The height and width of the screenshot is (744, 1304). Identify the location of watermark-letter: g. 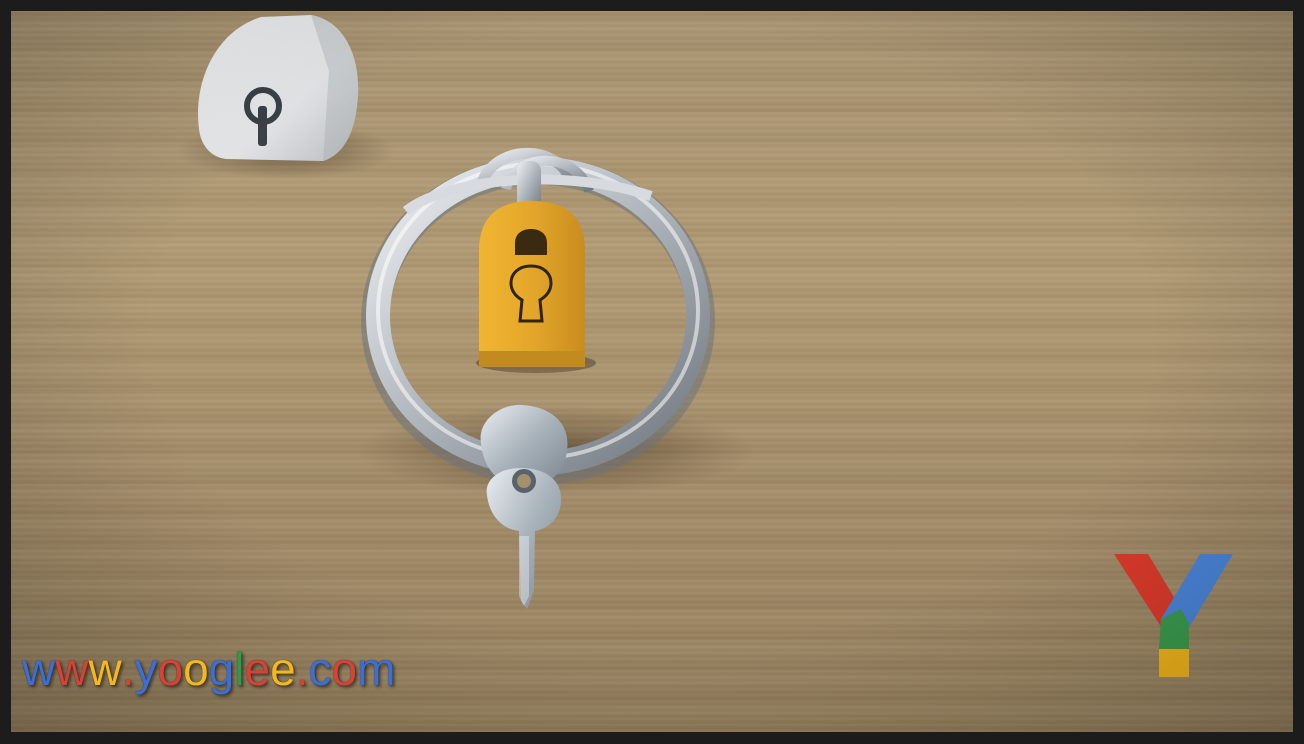
(221, 669).